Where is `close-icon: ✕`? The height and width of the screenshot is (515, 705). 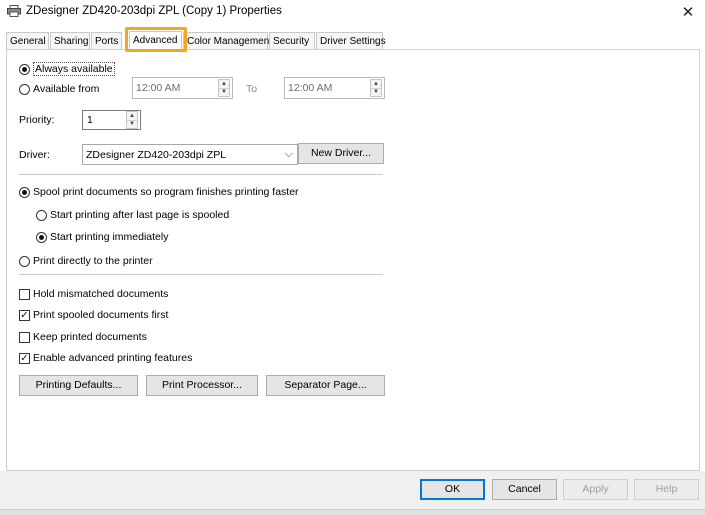 close-icon: ✕ is located at coordinates (688, 12).